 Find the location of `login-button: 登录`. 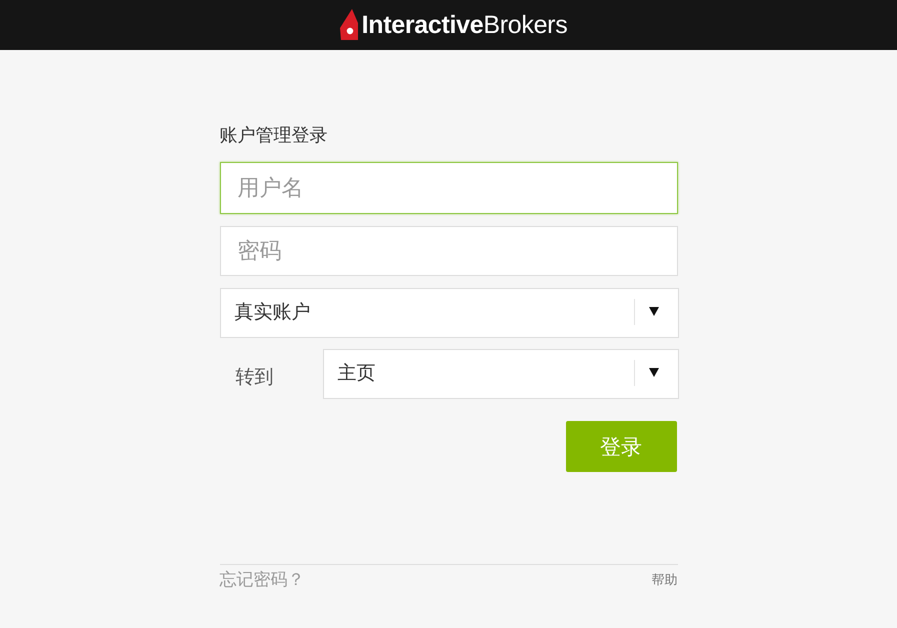

login-button: 登录 is located at coordinates (621, 446).